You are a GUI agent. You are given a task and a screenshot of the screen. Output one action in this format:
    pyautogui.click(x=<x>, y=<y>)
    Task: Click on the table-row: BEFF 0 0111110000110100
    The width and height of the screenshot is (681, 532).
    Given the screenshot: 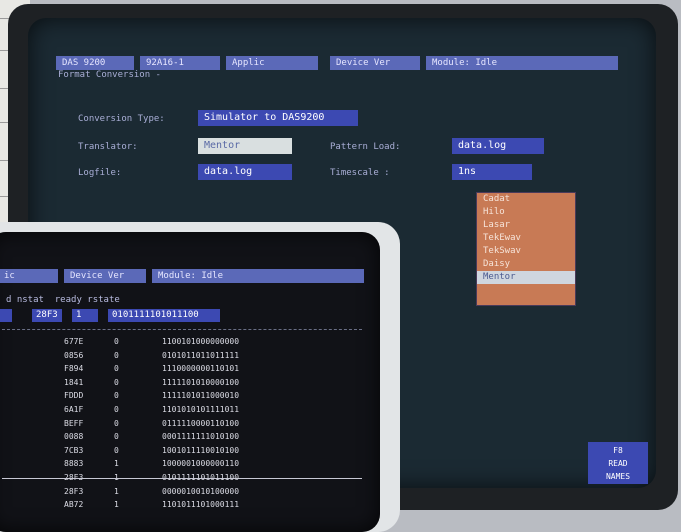 What is the action you would take?
    pyautogui.click(x=190, y=424)
    